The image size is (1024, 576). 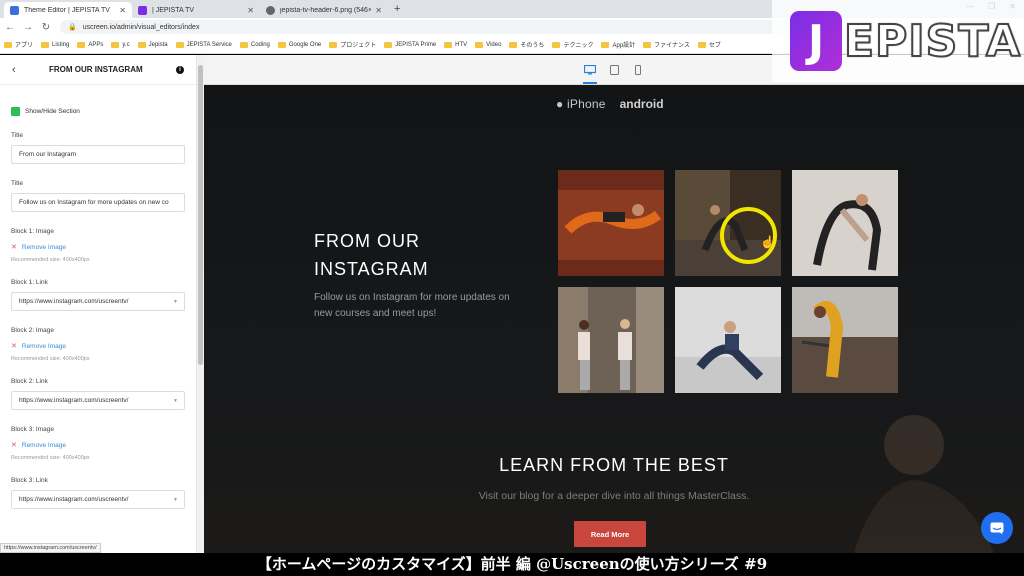 I want to click on bookmark-label: HTV, so click(x=461, y=44).